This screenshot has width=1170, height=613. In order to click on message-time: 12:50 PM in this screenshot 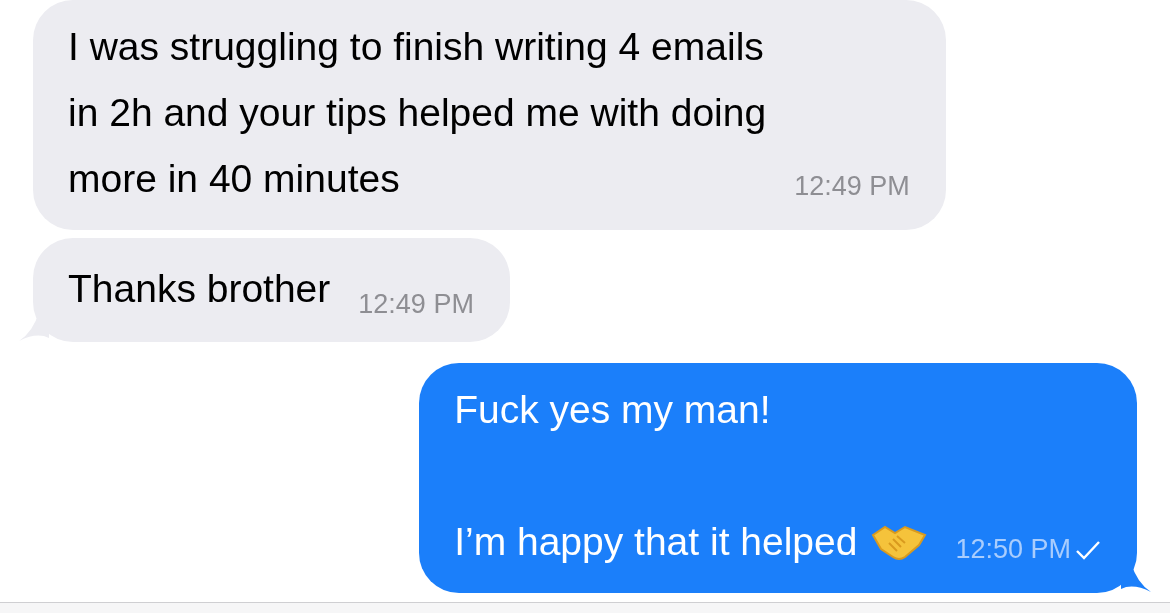, I will do `click(1013, 549)`.